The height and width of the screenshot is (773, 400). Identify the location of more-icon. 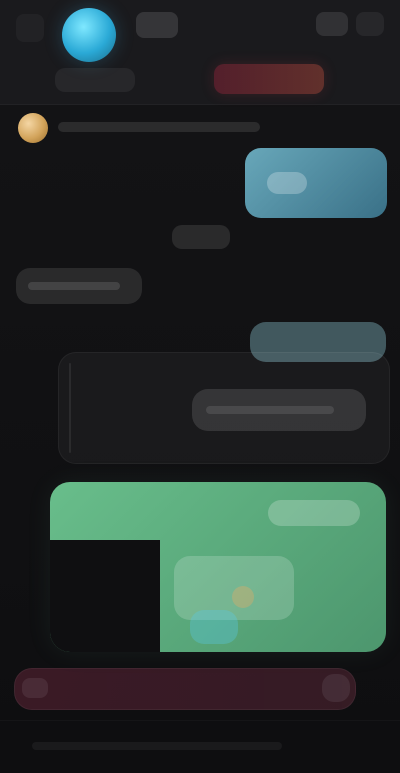
(370, 24).